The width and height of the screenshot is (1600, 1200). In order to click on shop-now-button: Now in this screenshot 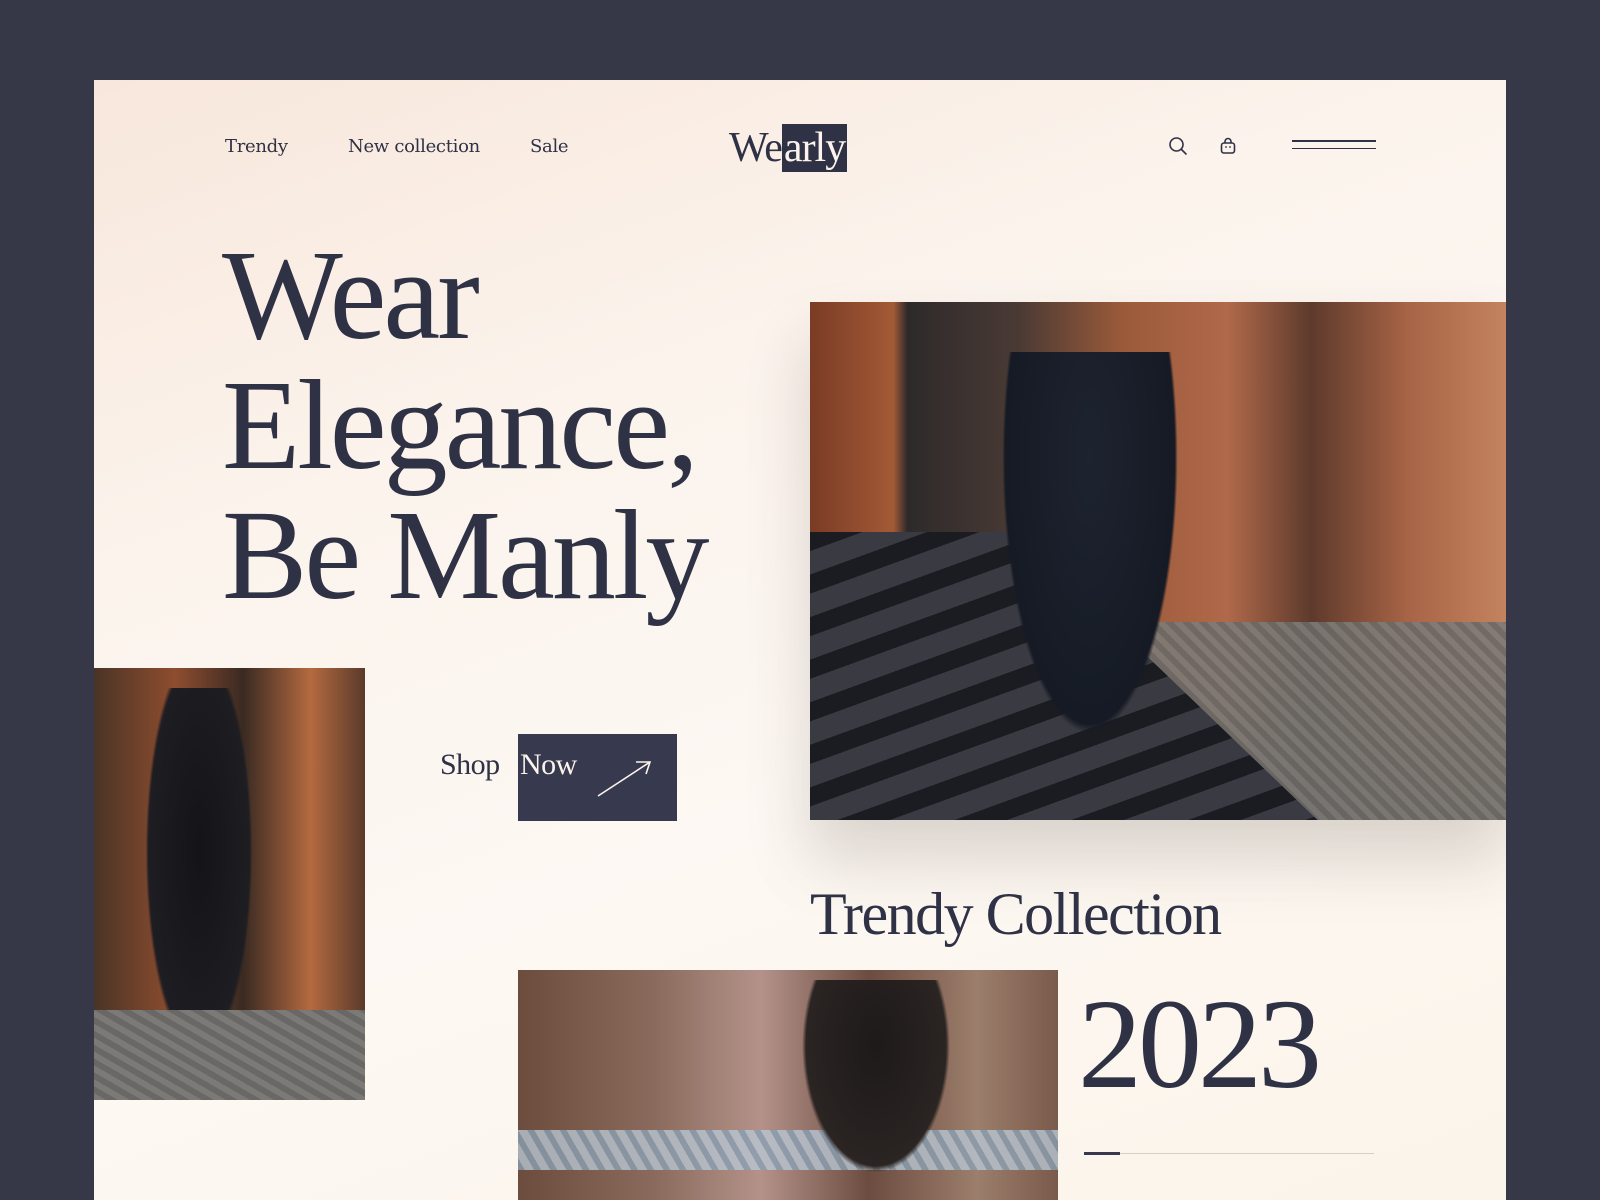, I will do `click(597, 777)`.